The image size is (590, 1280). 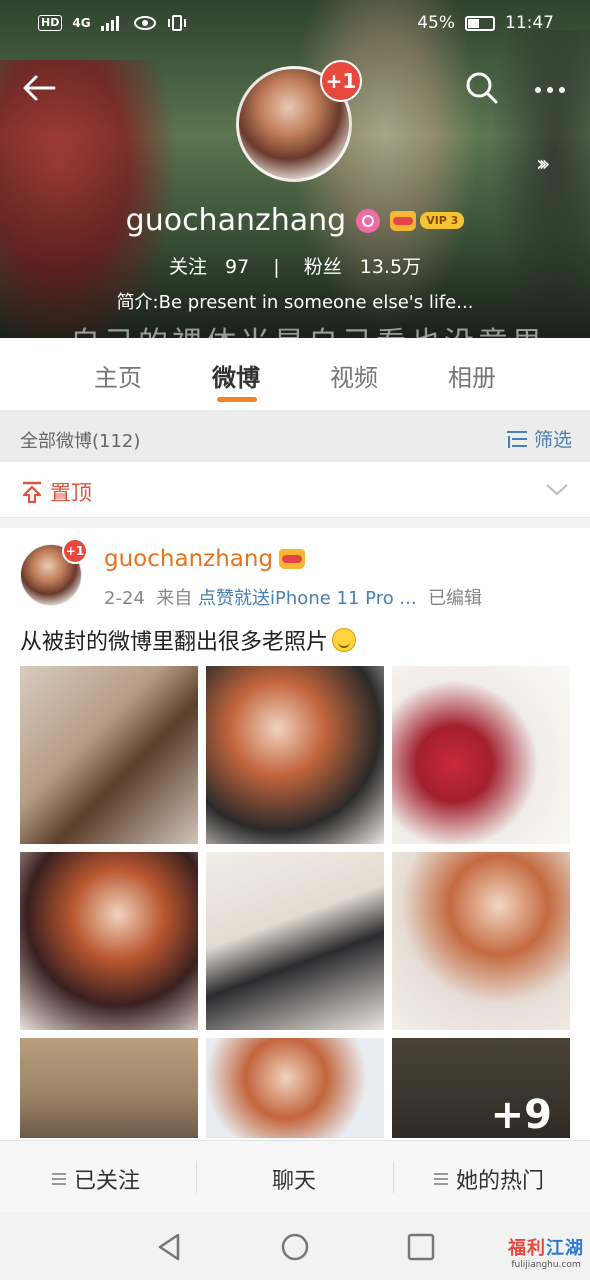 I want to click on battery-percent: 45%, so click(x=436, y=23).